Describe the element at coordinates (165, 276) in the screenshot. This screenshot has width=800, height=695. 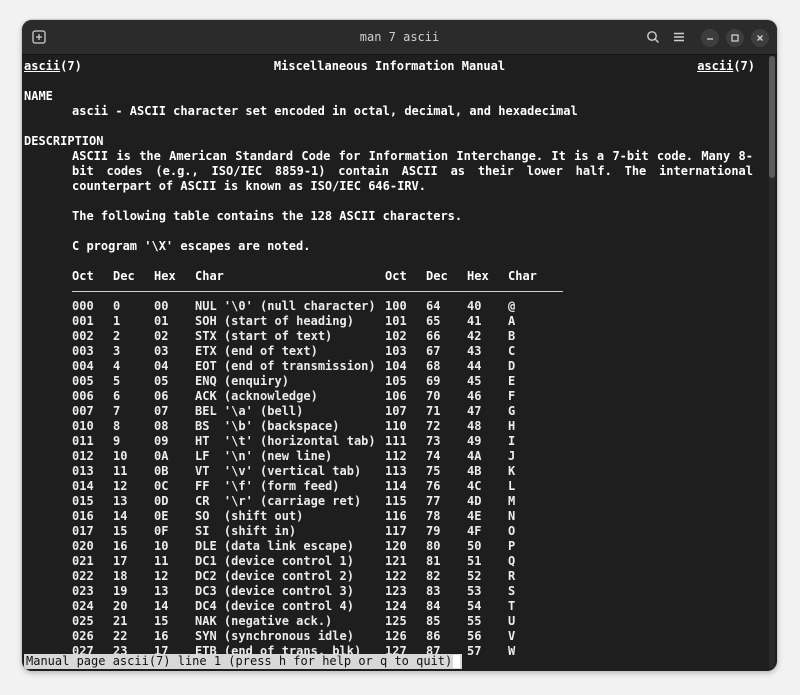
I see `column-header: Hex` at that location.